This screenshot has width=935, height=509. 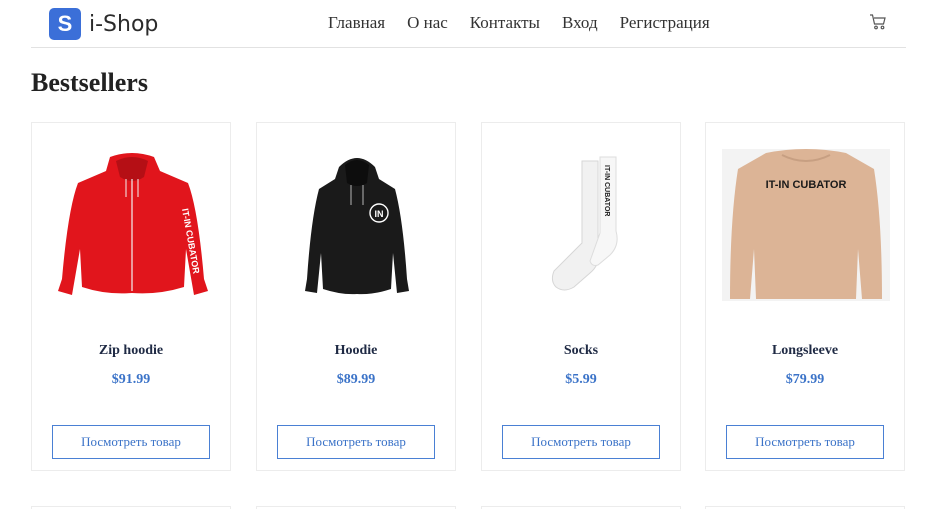 What do you see at coordinates (581, 379) in the screenshot?
I see `product-price: $5.99` at bounding box center [581, 379].